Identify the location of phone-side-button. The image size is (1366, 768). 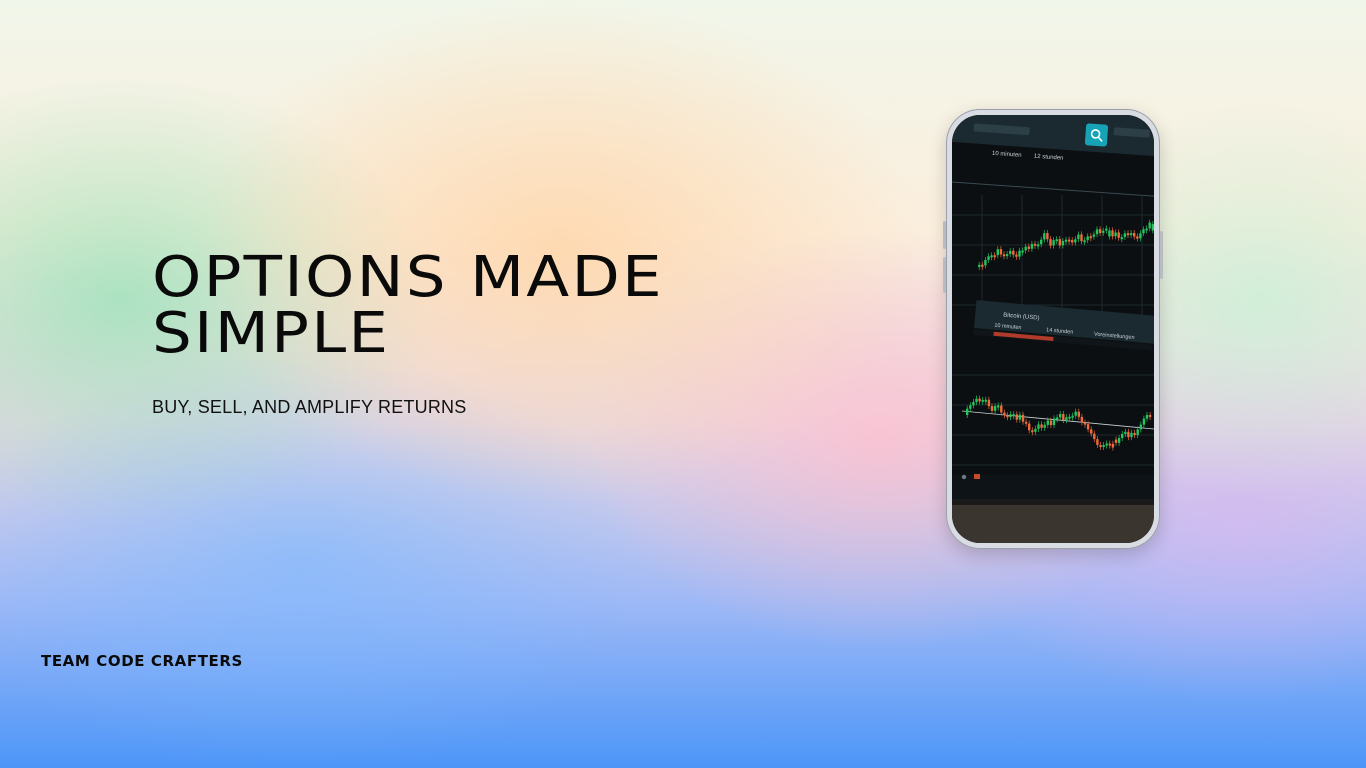
(944, 235).